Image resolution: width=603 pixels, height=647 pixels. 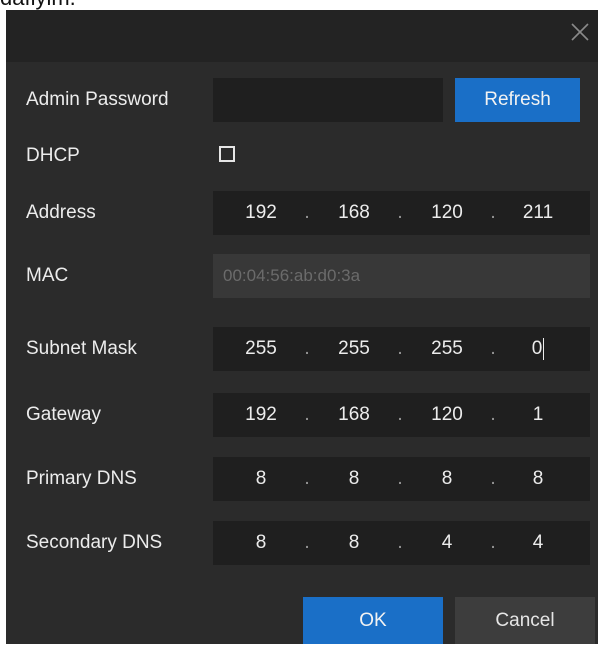 I want to click on text-caret, so click(x=544, y=348).